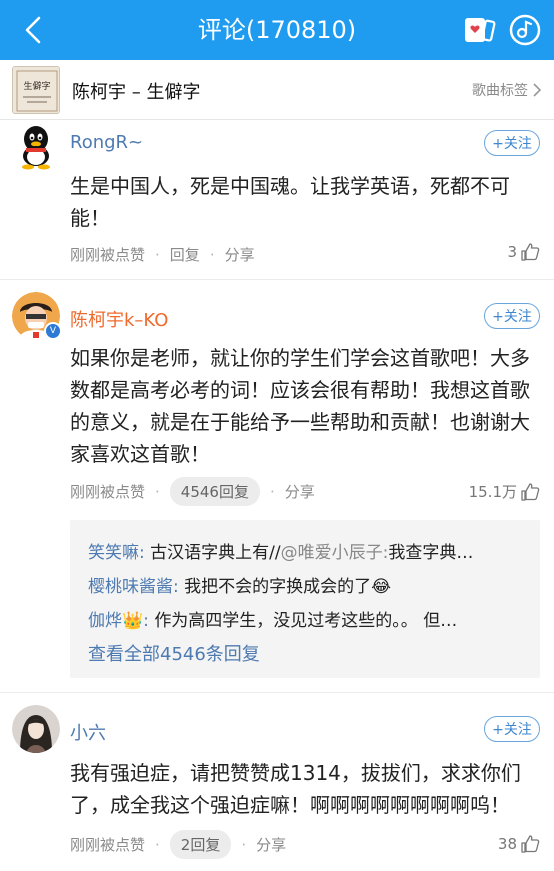 This screenshot has width=554, height=871. Describe the element at coordinates (214, 491) in the screenshot. I see `reply-button: 4546回复` at that location.